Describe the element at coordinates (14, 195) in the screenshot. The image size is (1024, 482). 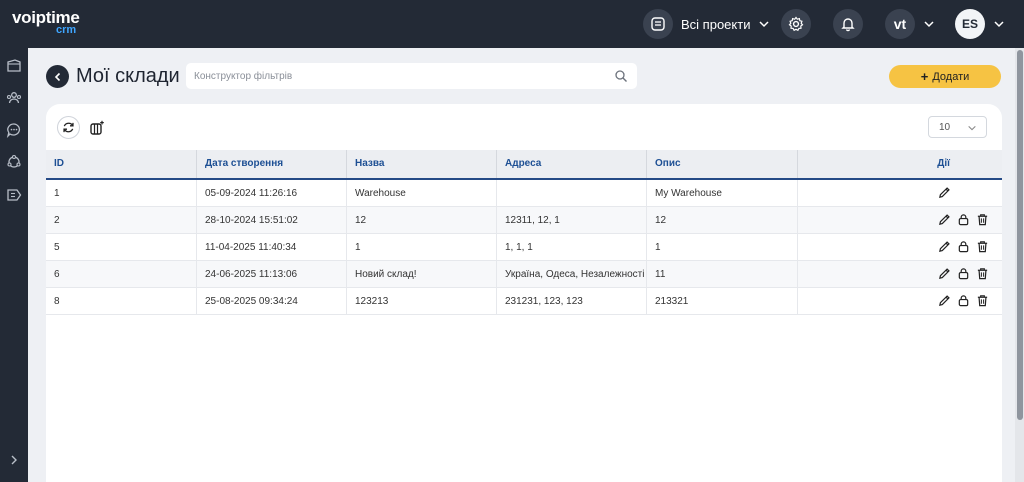
I see `tags-icon` at that location.